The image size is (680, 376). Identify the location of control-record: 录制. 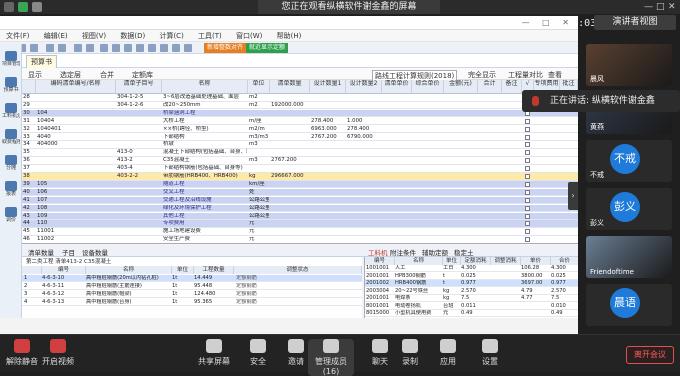
(410, 353).